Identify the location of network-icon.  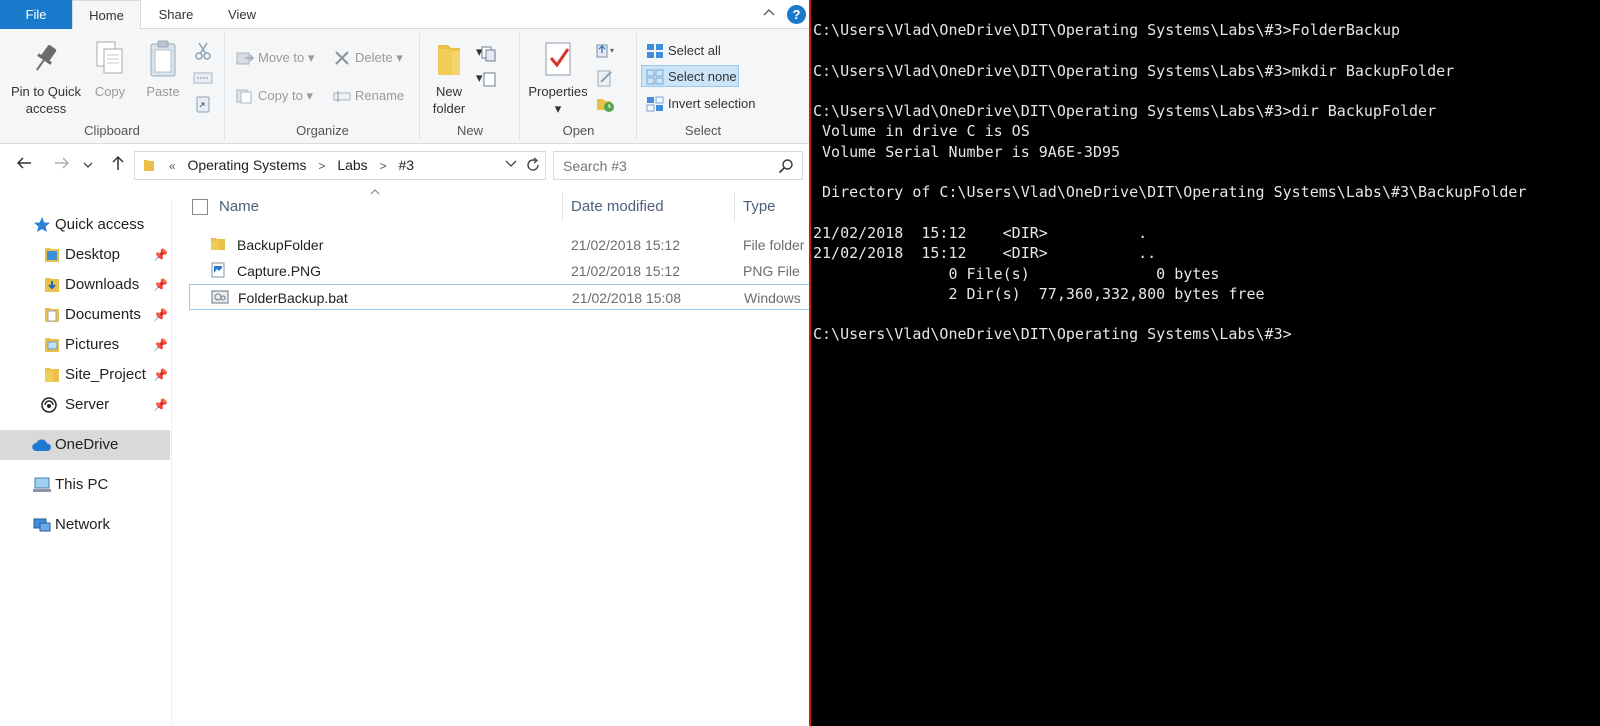
(42, 525).